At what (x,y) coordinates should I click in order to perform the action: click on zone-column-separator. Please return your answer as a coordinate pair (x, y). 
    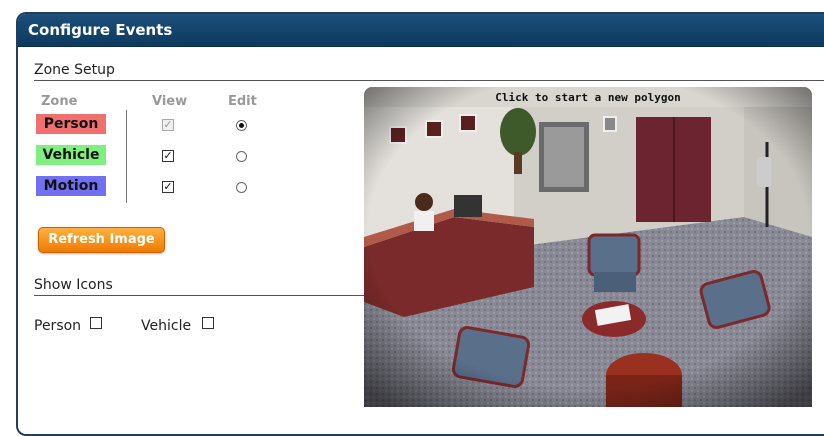
    Looking at the image, I should click on (126, 156).